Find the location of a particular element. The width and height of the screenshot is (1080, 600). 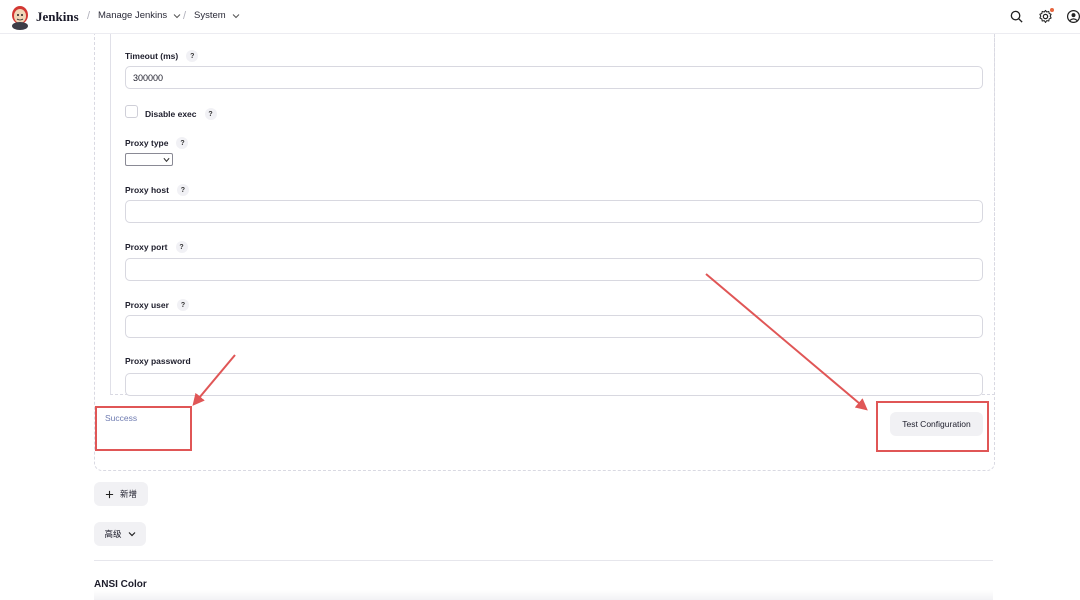

proxy-user-label: Proxy user is located at coordinates (147, 305).